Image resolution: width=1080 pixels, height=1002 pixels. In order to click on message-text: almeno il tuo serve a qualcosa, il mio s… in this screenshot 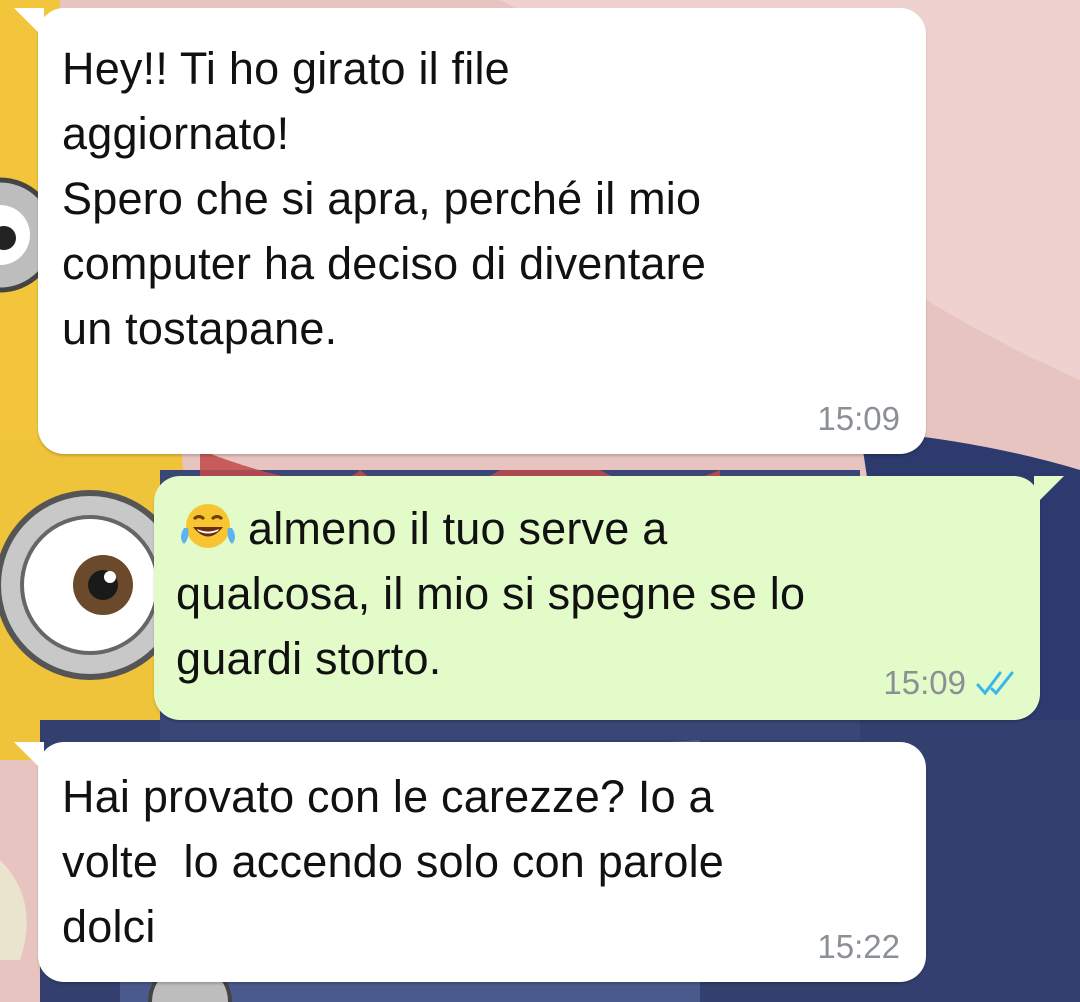, I will do `click(491, 593)`.